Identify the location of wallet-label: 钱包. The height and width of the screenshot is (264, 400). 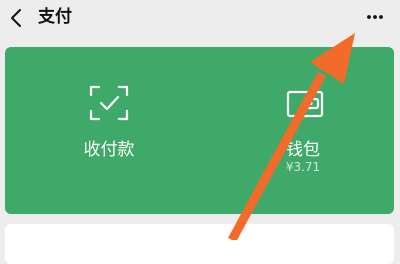
(303, 150).